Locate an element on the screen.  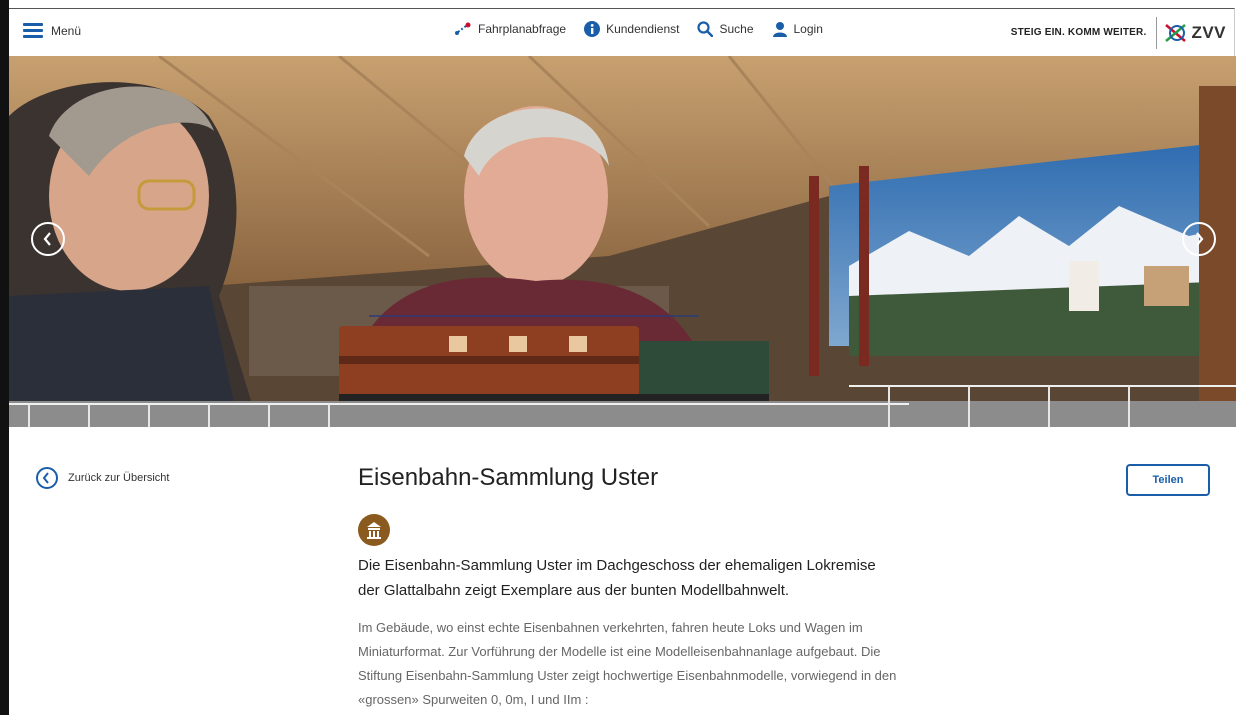
back-to-overview-link: Zurück zur Übersicht is located at coordinates (102, 478).